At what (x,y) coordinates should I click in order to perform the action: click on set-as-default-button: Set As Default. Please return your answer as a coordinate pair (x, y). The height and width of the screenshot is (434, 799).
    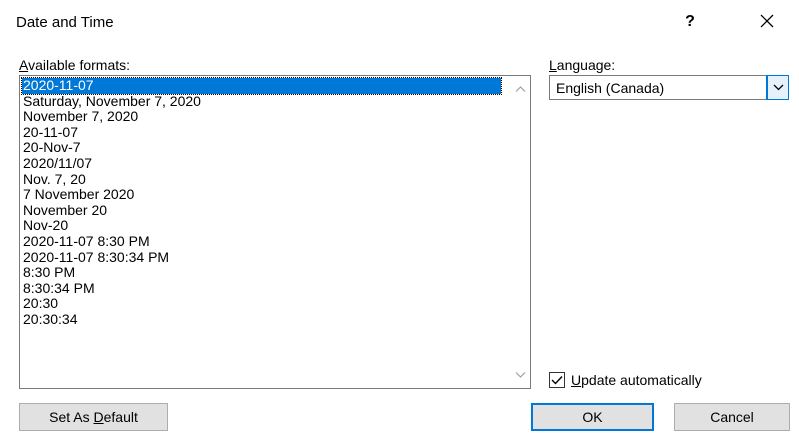
    Looking at the image, I should click on (93, 417).